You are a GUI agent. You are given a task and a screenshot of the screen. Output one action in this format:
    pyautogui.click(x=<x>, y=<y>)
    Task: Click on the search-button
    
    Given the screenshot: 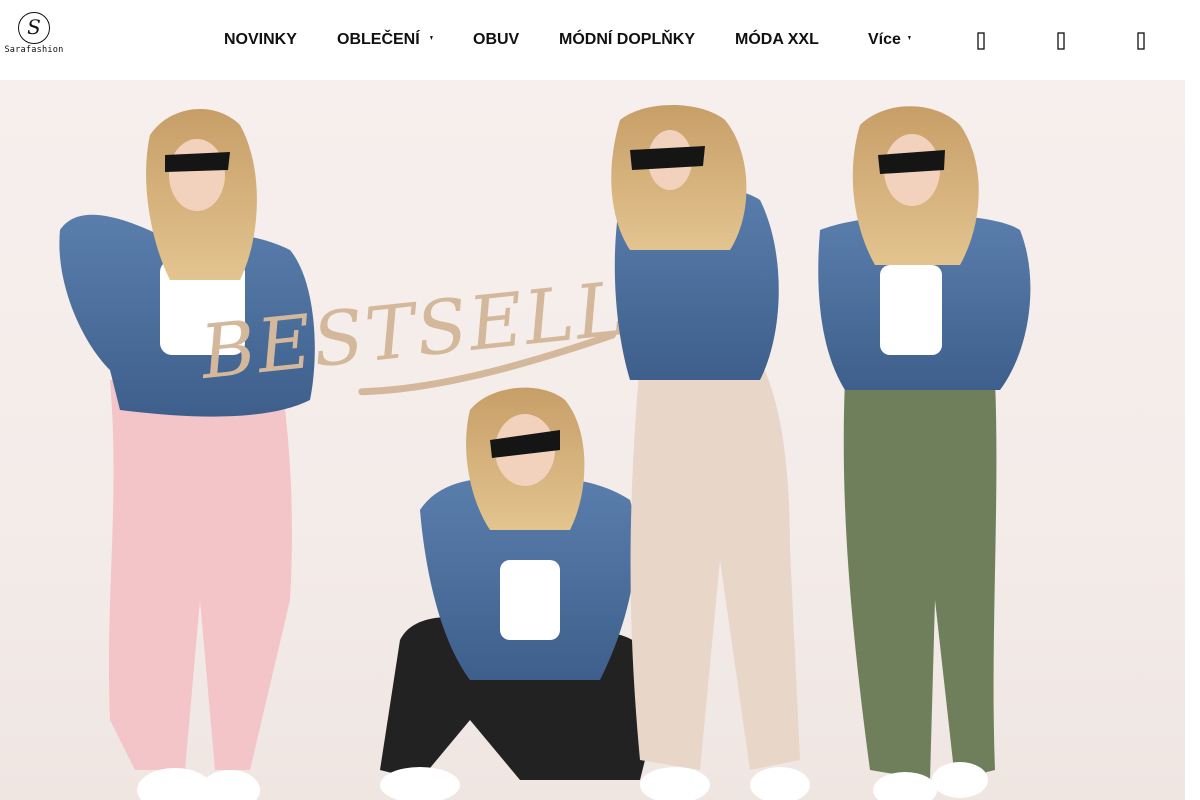 What is the action you would take?
    pyautogui.click(x=982, y=41)
    